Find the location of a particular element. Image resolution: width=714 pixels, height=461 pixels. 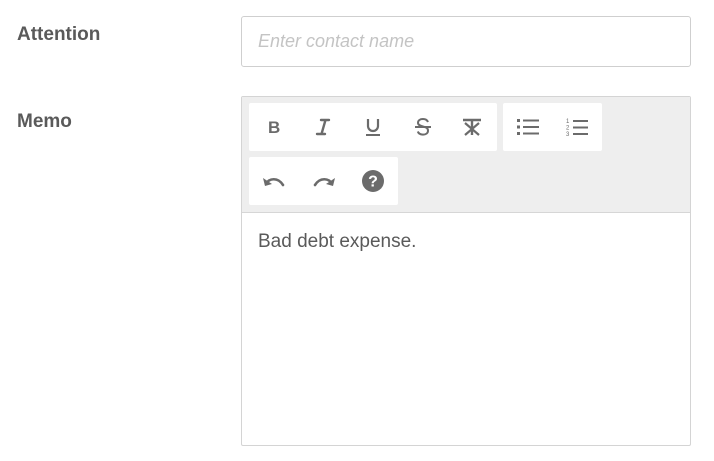

svg-text: 1 is located at coordinates (568, 122).